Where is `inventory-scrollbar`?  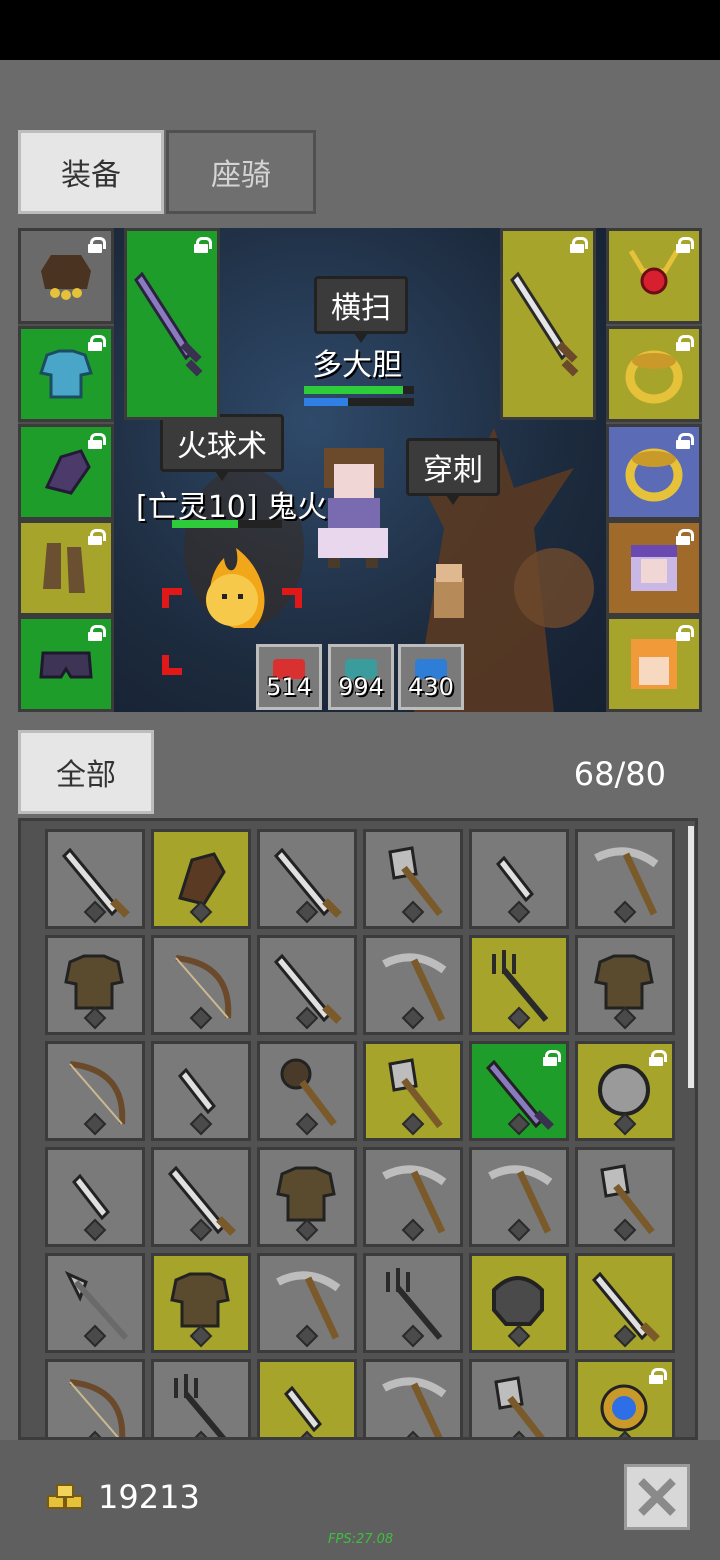 inventory-scrollbar is located at coordinates (691, 957).